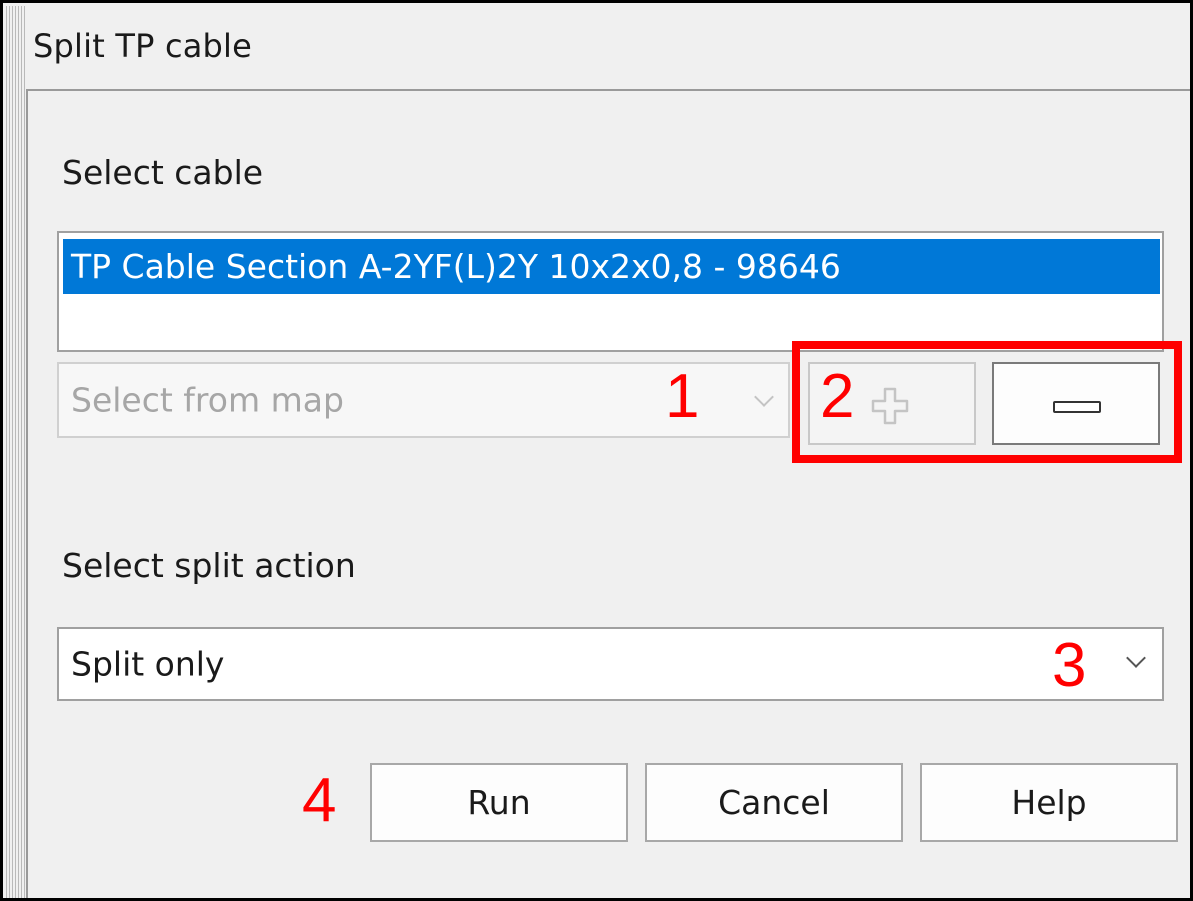  Describe the element at coordinates (1069, 665) in the screenshot. I see `callout-3: 3` at that location.